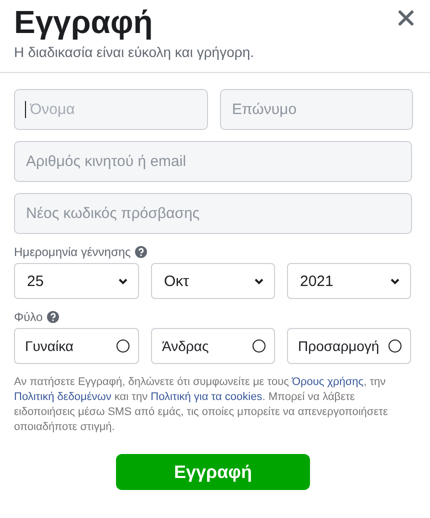  I want to click on terms-link: Πολιτική δεδομένων, so click(63, 397).